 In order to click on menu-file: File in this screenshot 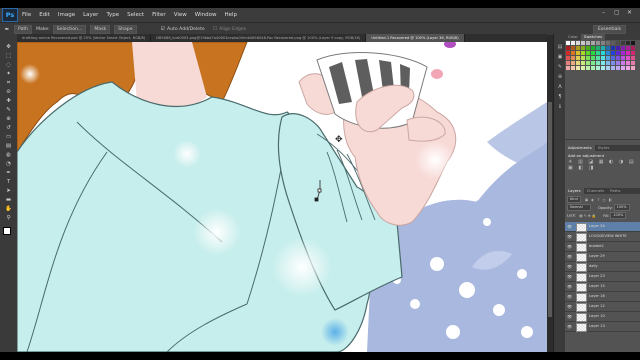, I will do `click(26, 15)`.